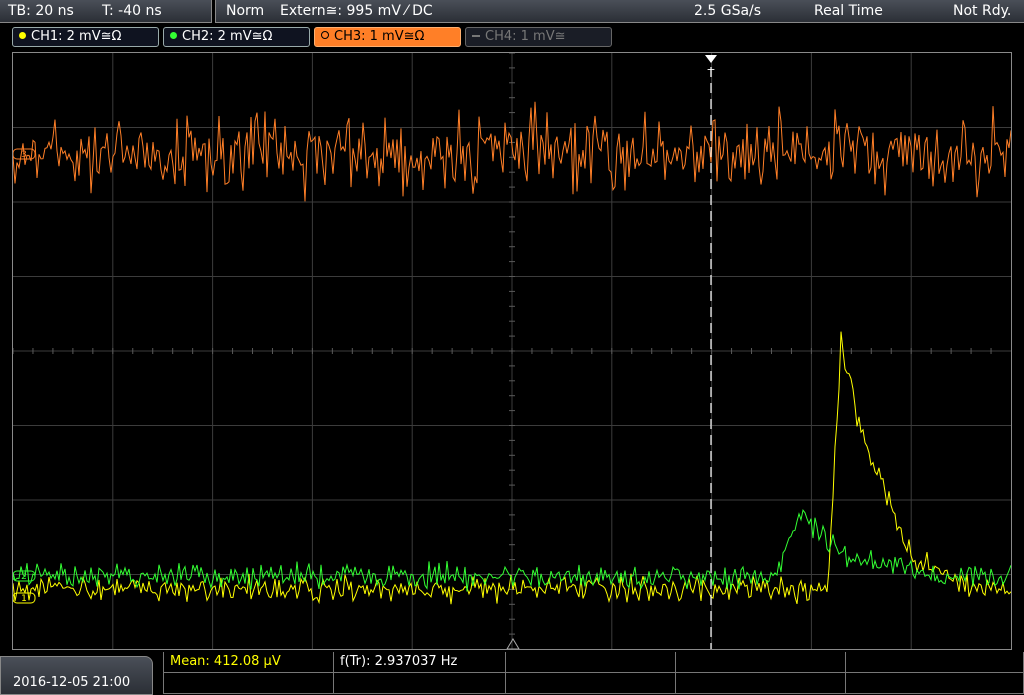  What do you see at coordinates (982, 11) in the screenshot?
I see `ready-state: Not Rdy.` at bounding box center [982, 11].